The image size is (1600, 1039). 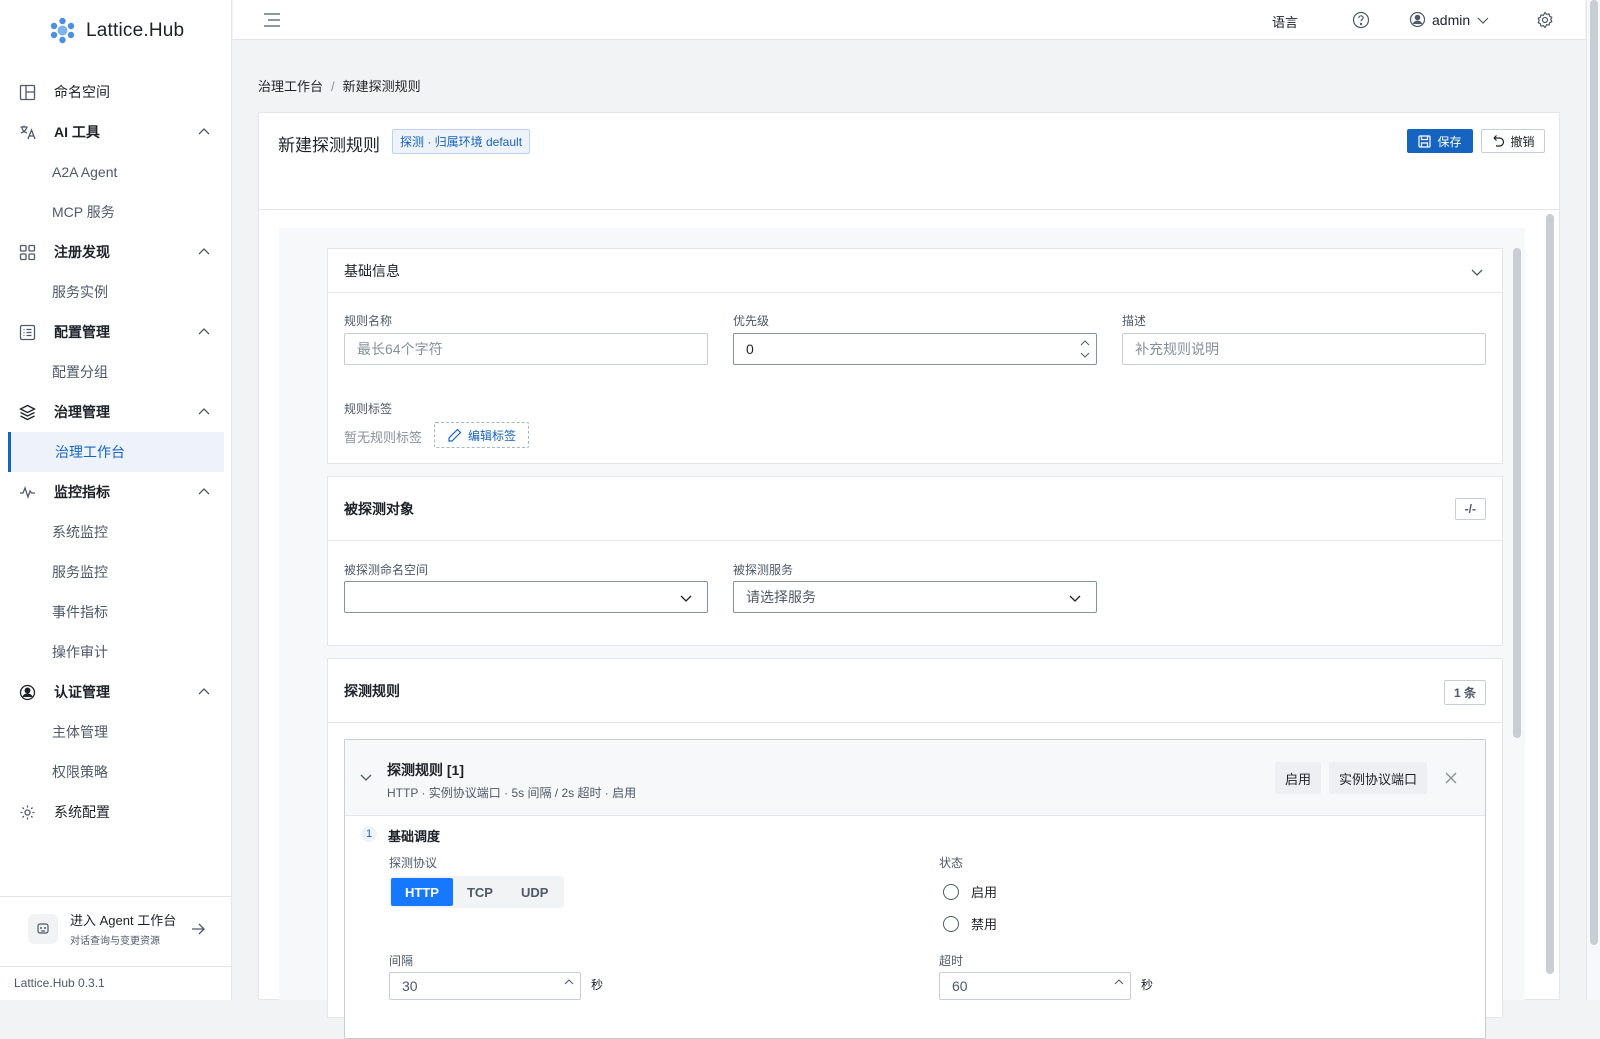 I want to click on radio-circle, so click(x=951, y=923).